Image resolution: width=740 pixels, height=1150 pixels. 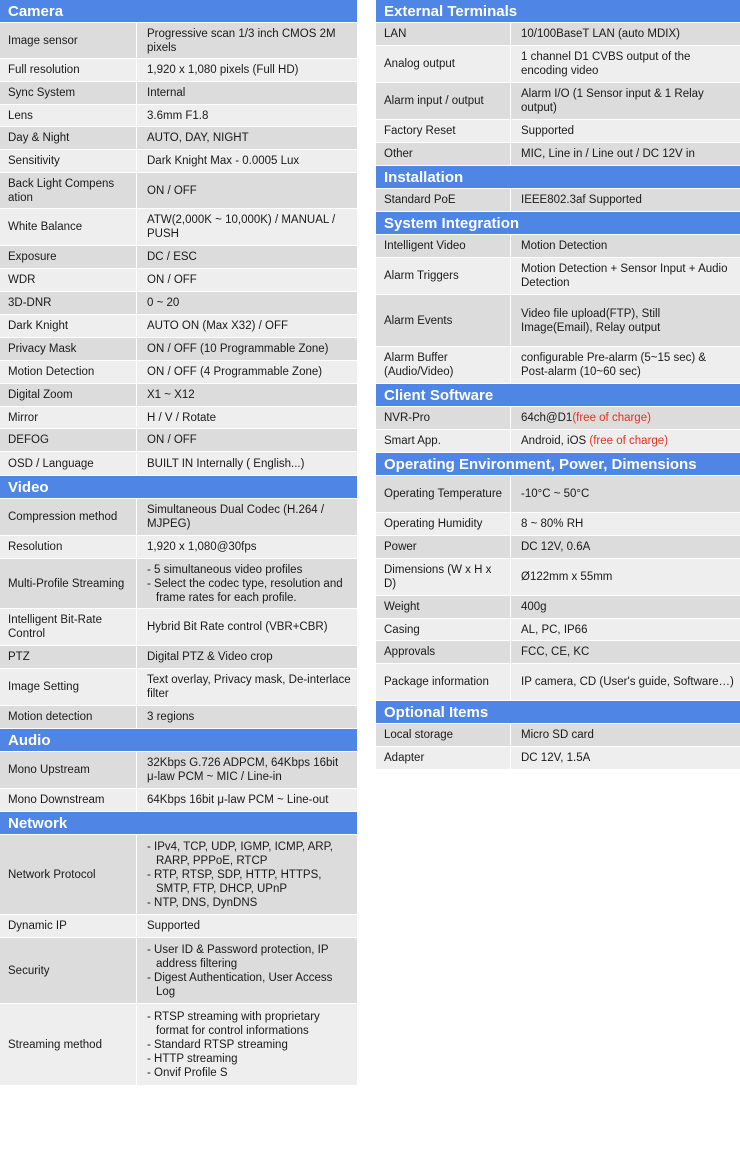 What do you see at coordinates (625, 246) in the screenshot?
I see `spec-value: Motion Detection` at bounding box center [625, 246].